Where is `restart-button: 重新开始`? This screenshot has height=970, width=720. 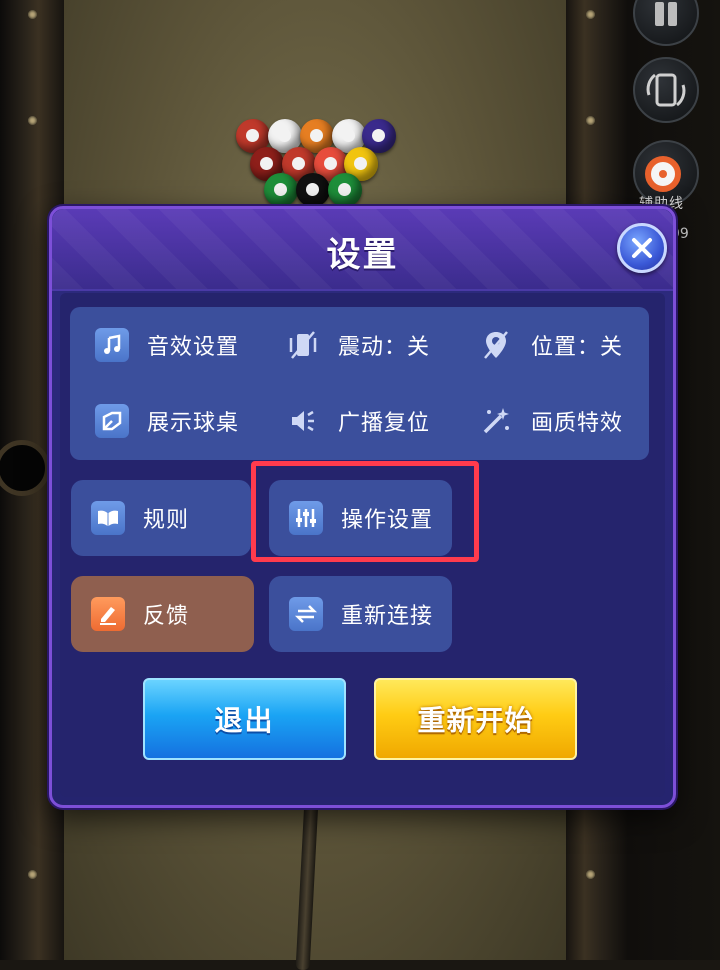
restart-button: 重新开始 is located at coordinates (475, 719).